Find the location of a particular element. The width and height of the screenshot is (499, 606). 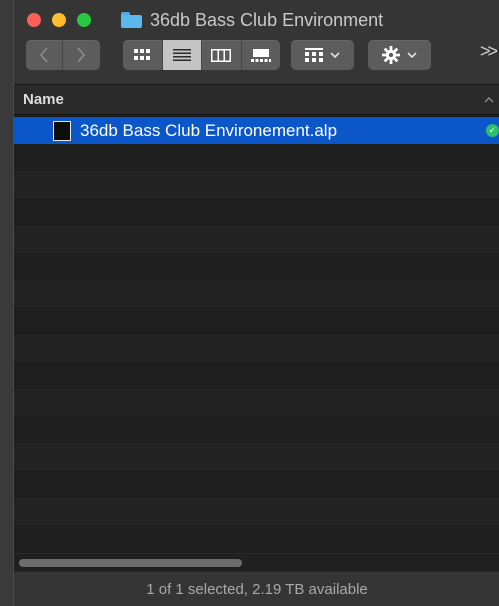

gallery-icon is located at coordinates (260, 55).